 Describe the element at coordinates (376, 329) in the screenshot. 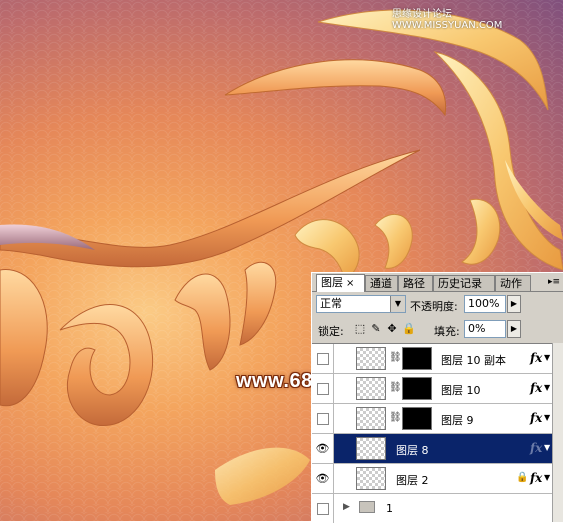

I see `lock-image-icon: ✎` at that location.